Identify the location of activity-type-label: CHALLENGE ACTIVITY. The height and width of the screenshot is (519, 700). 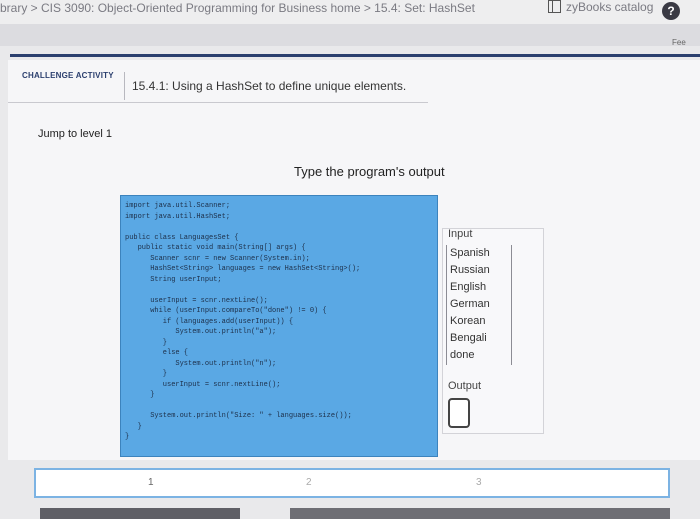
(68, 75).